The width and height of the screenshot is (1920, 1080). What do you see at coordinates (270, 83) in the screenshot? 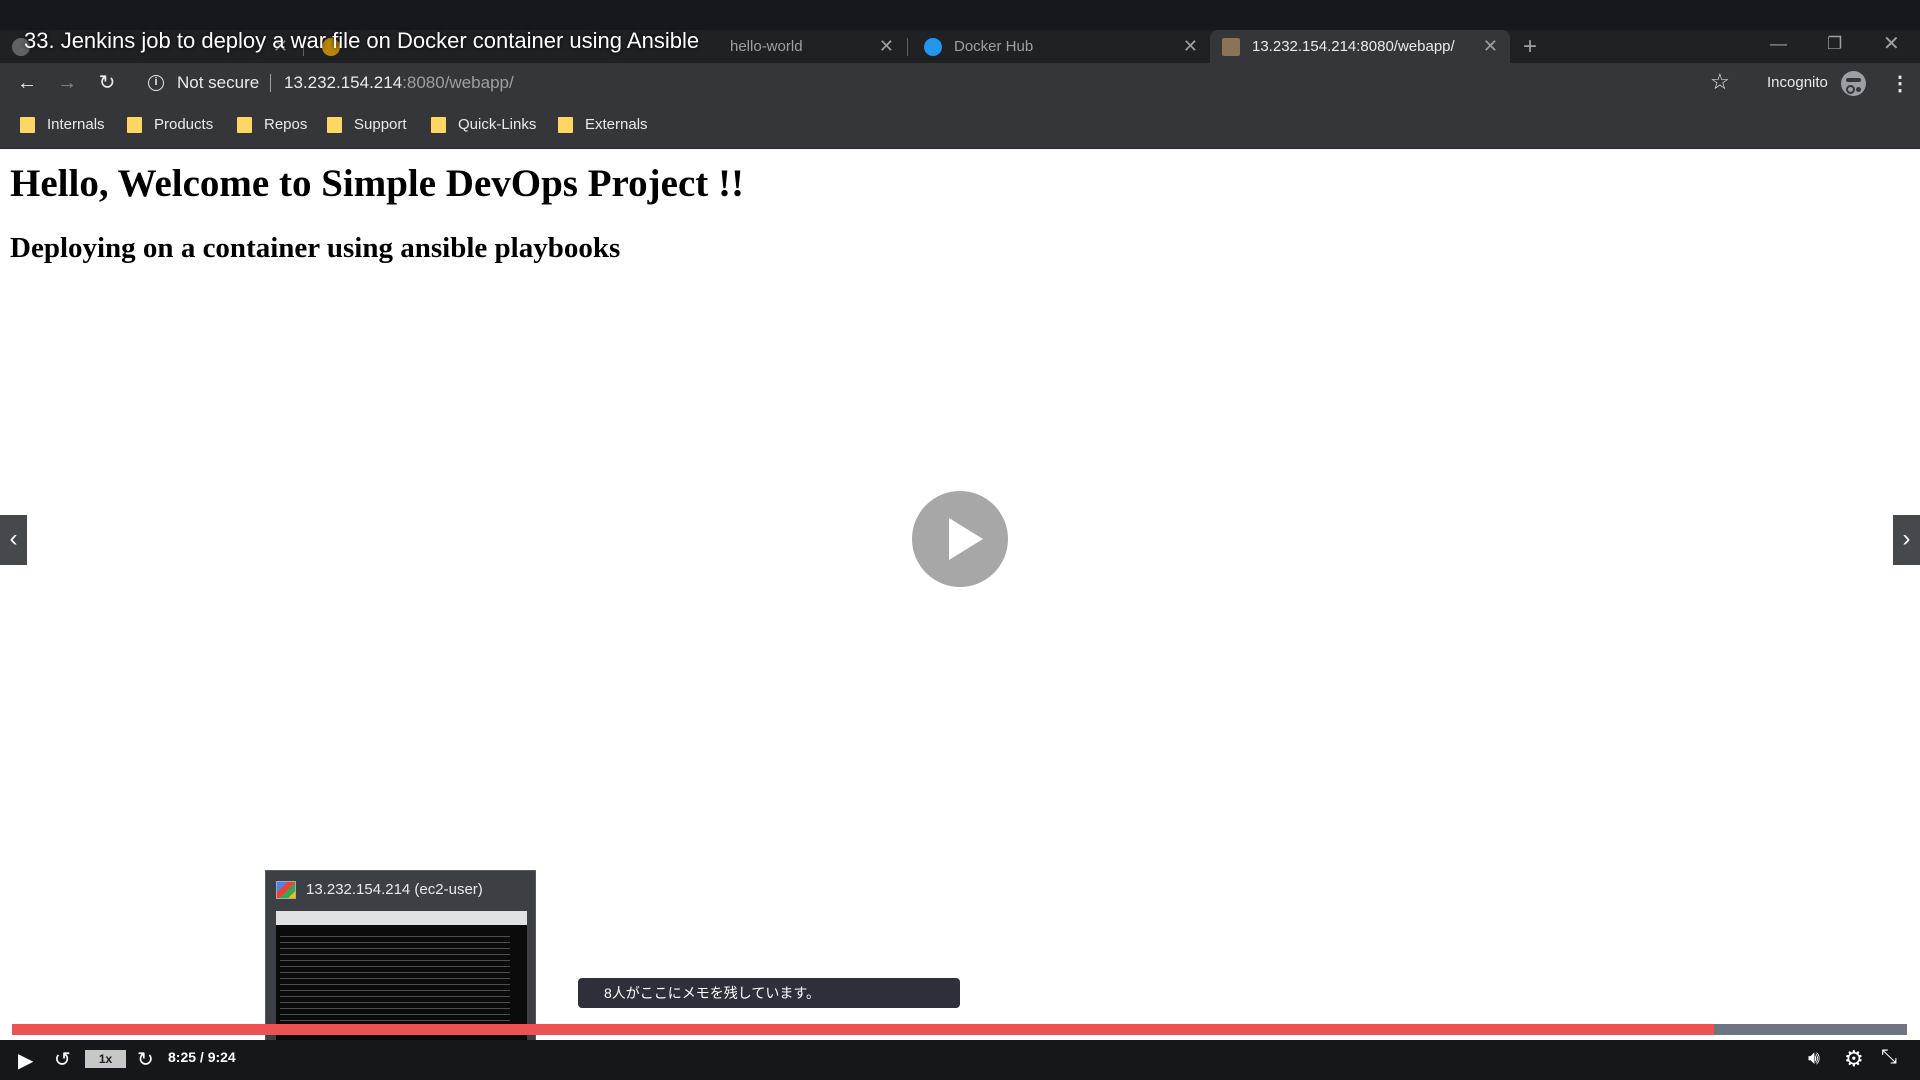
I see `url-divider` at bounding box center [270, 83].